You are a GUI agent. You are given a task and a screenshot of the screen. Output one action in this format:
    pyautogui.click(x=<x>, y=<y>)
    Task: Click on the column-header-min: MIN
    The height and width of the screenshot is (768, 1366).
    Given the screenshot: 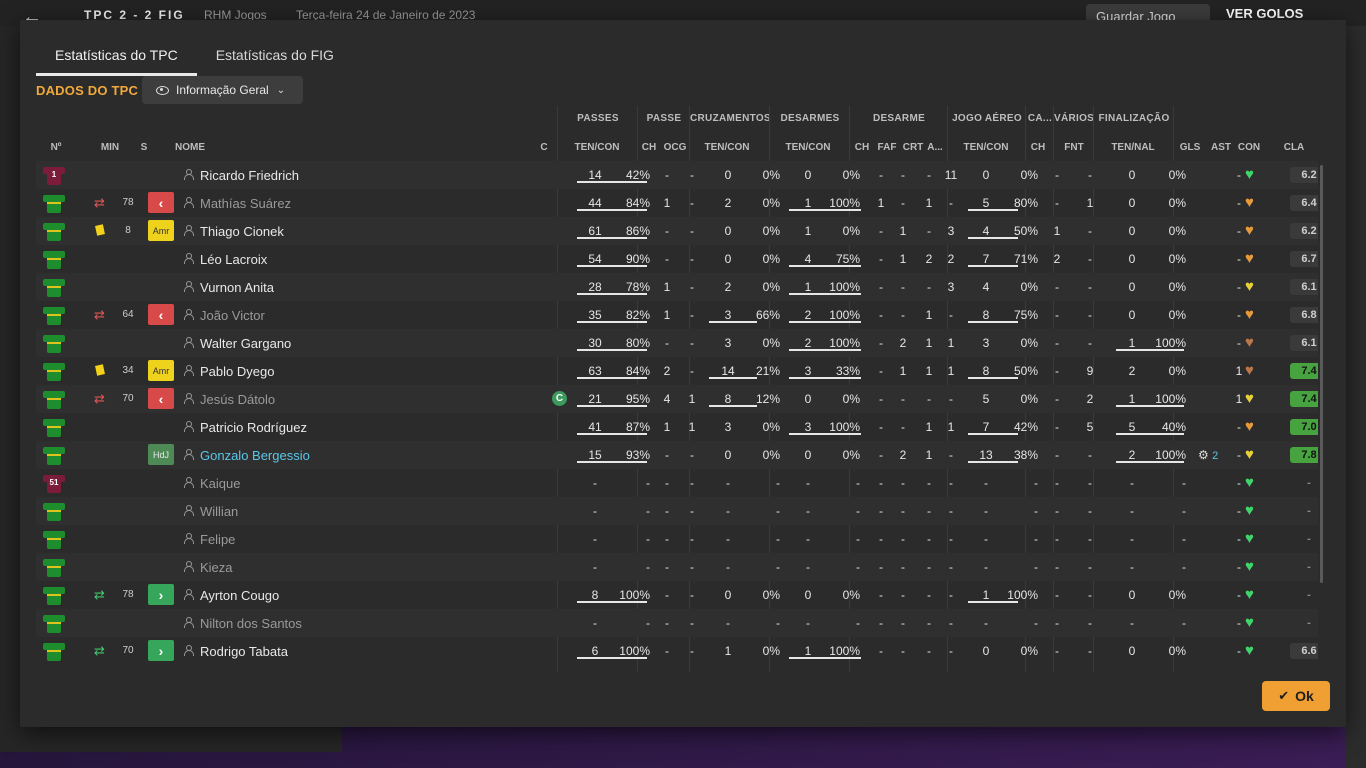 What is the action you would take?
    pyautogui.click(x=110, y=147)
    